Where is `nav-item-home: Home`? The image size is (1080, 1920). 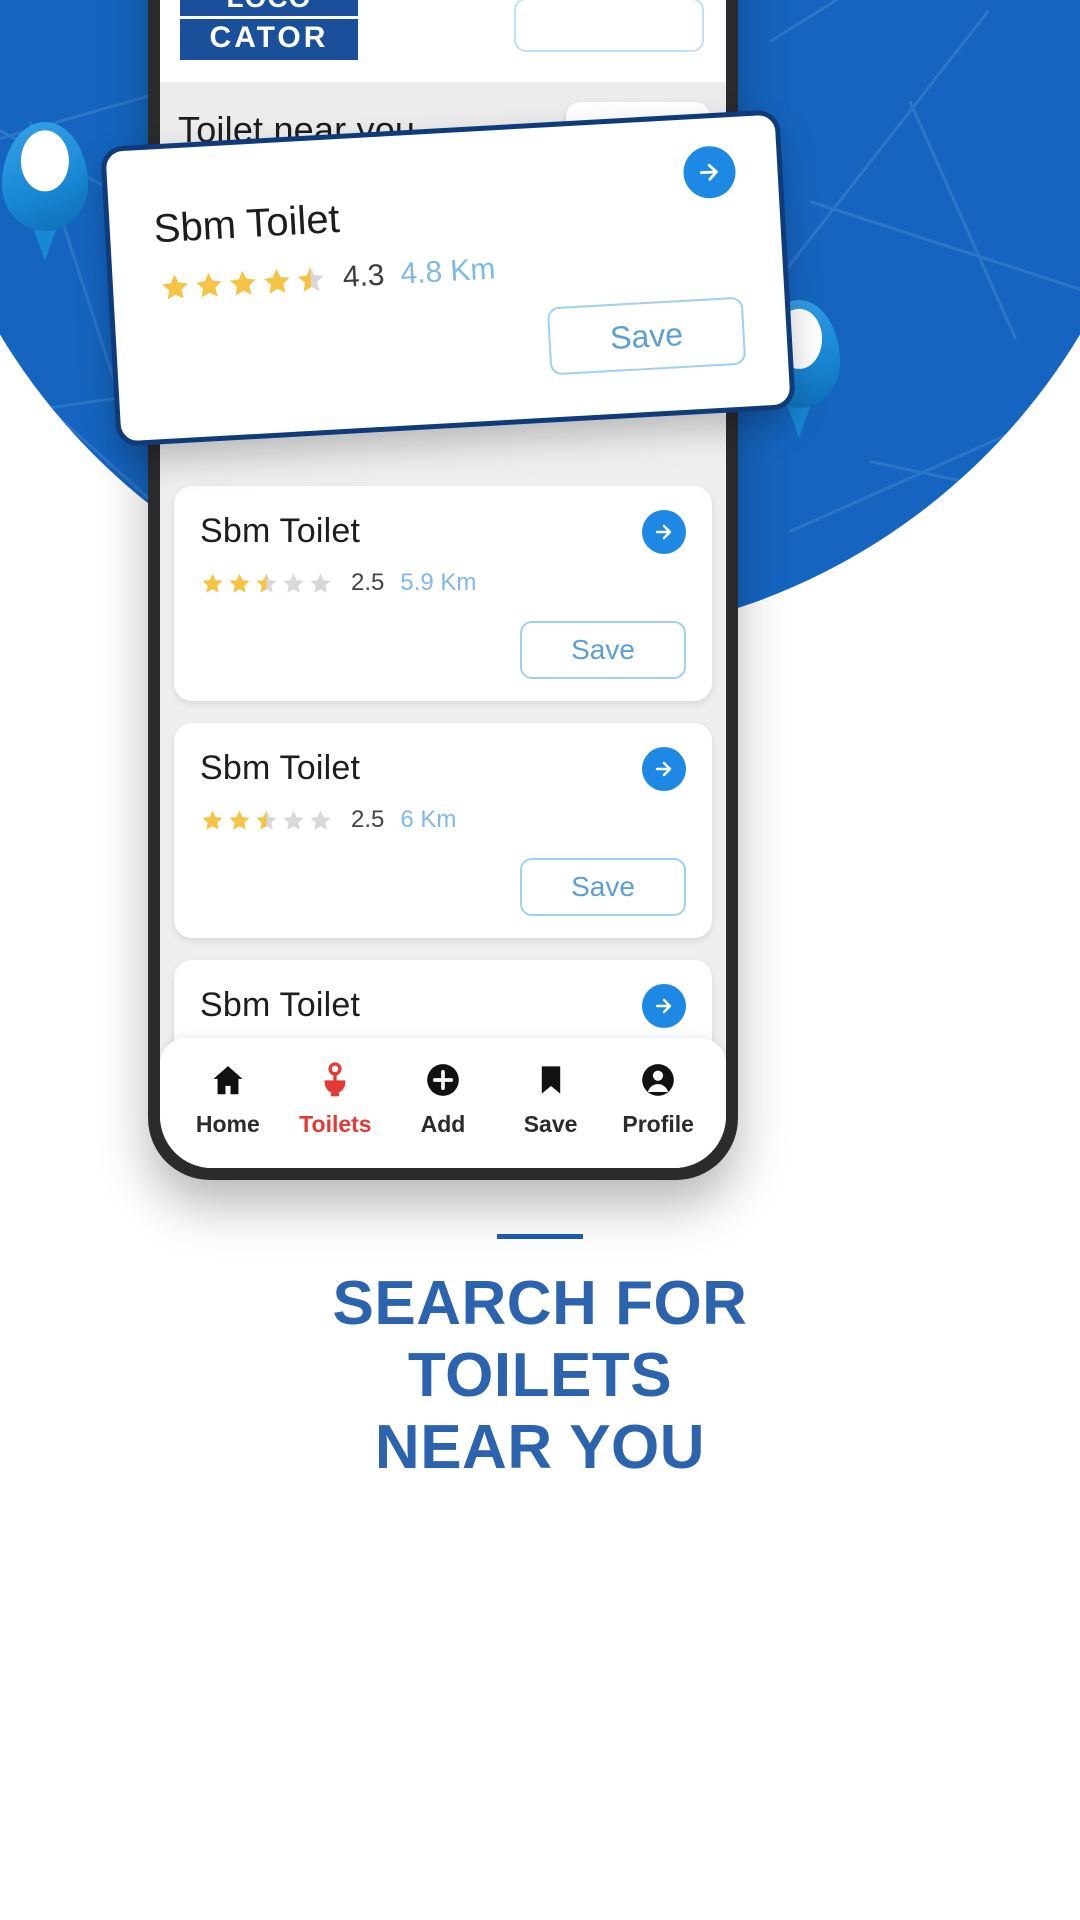
nav-item-home: Home is located at coordinates (228, 1098).